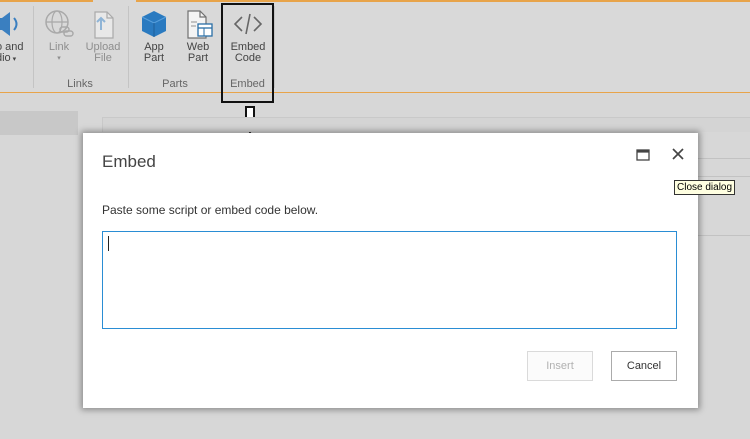  Describe the element at coordinates (103, 58) in the screenshot. I see `upload-file-label-line2: File` at that location.